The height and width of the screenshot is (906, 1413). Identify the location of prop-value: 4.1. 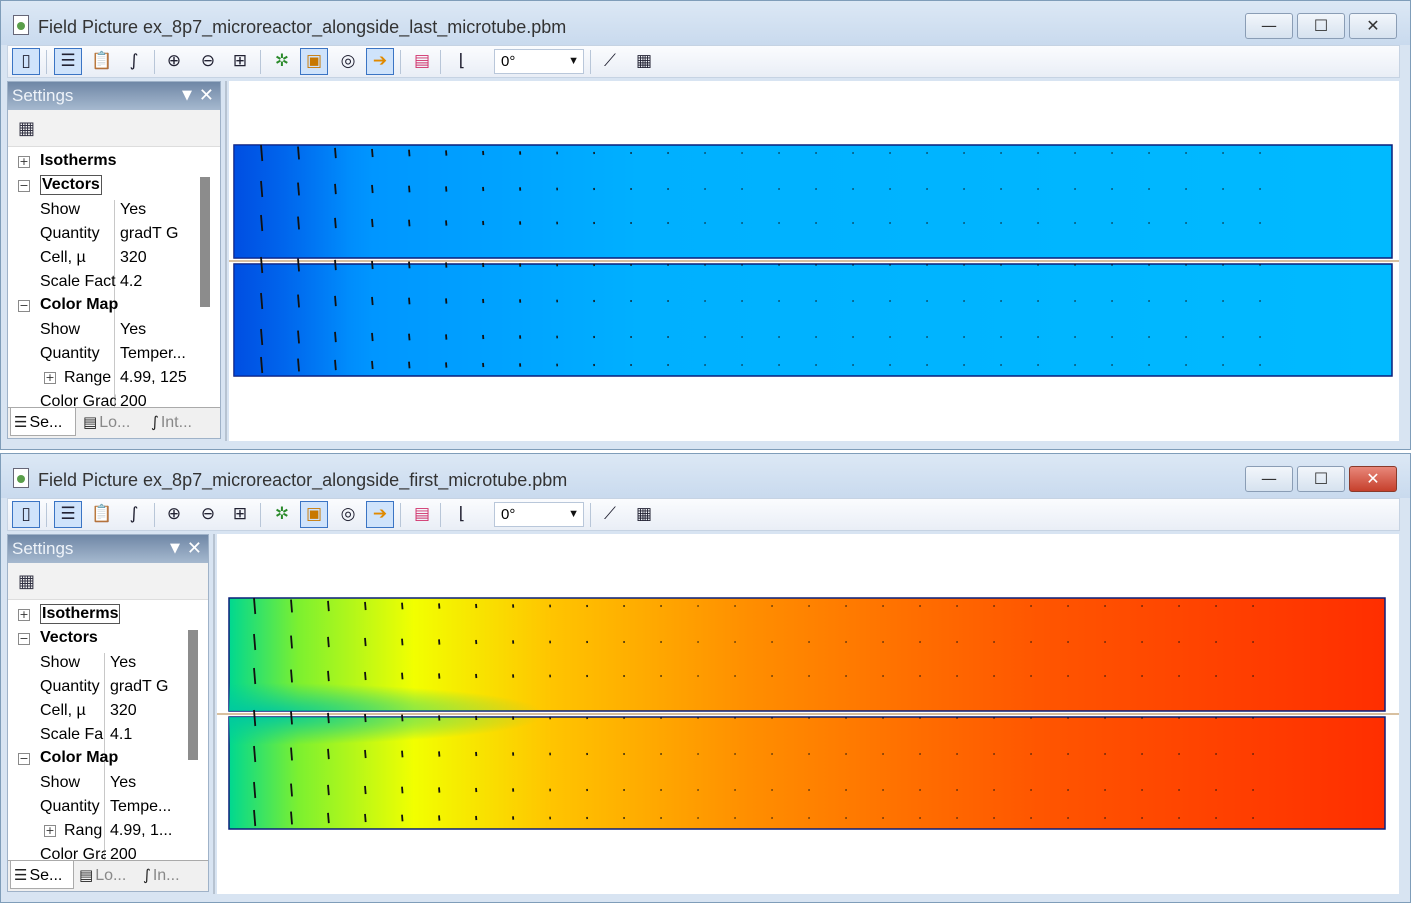
(145, 735).